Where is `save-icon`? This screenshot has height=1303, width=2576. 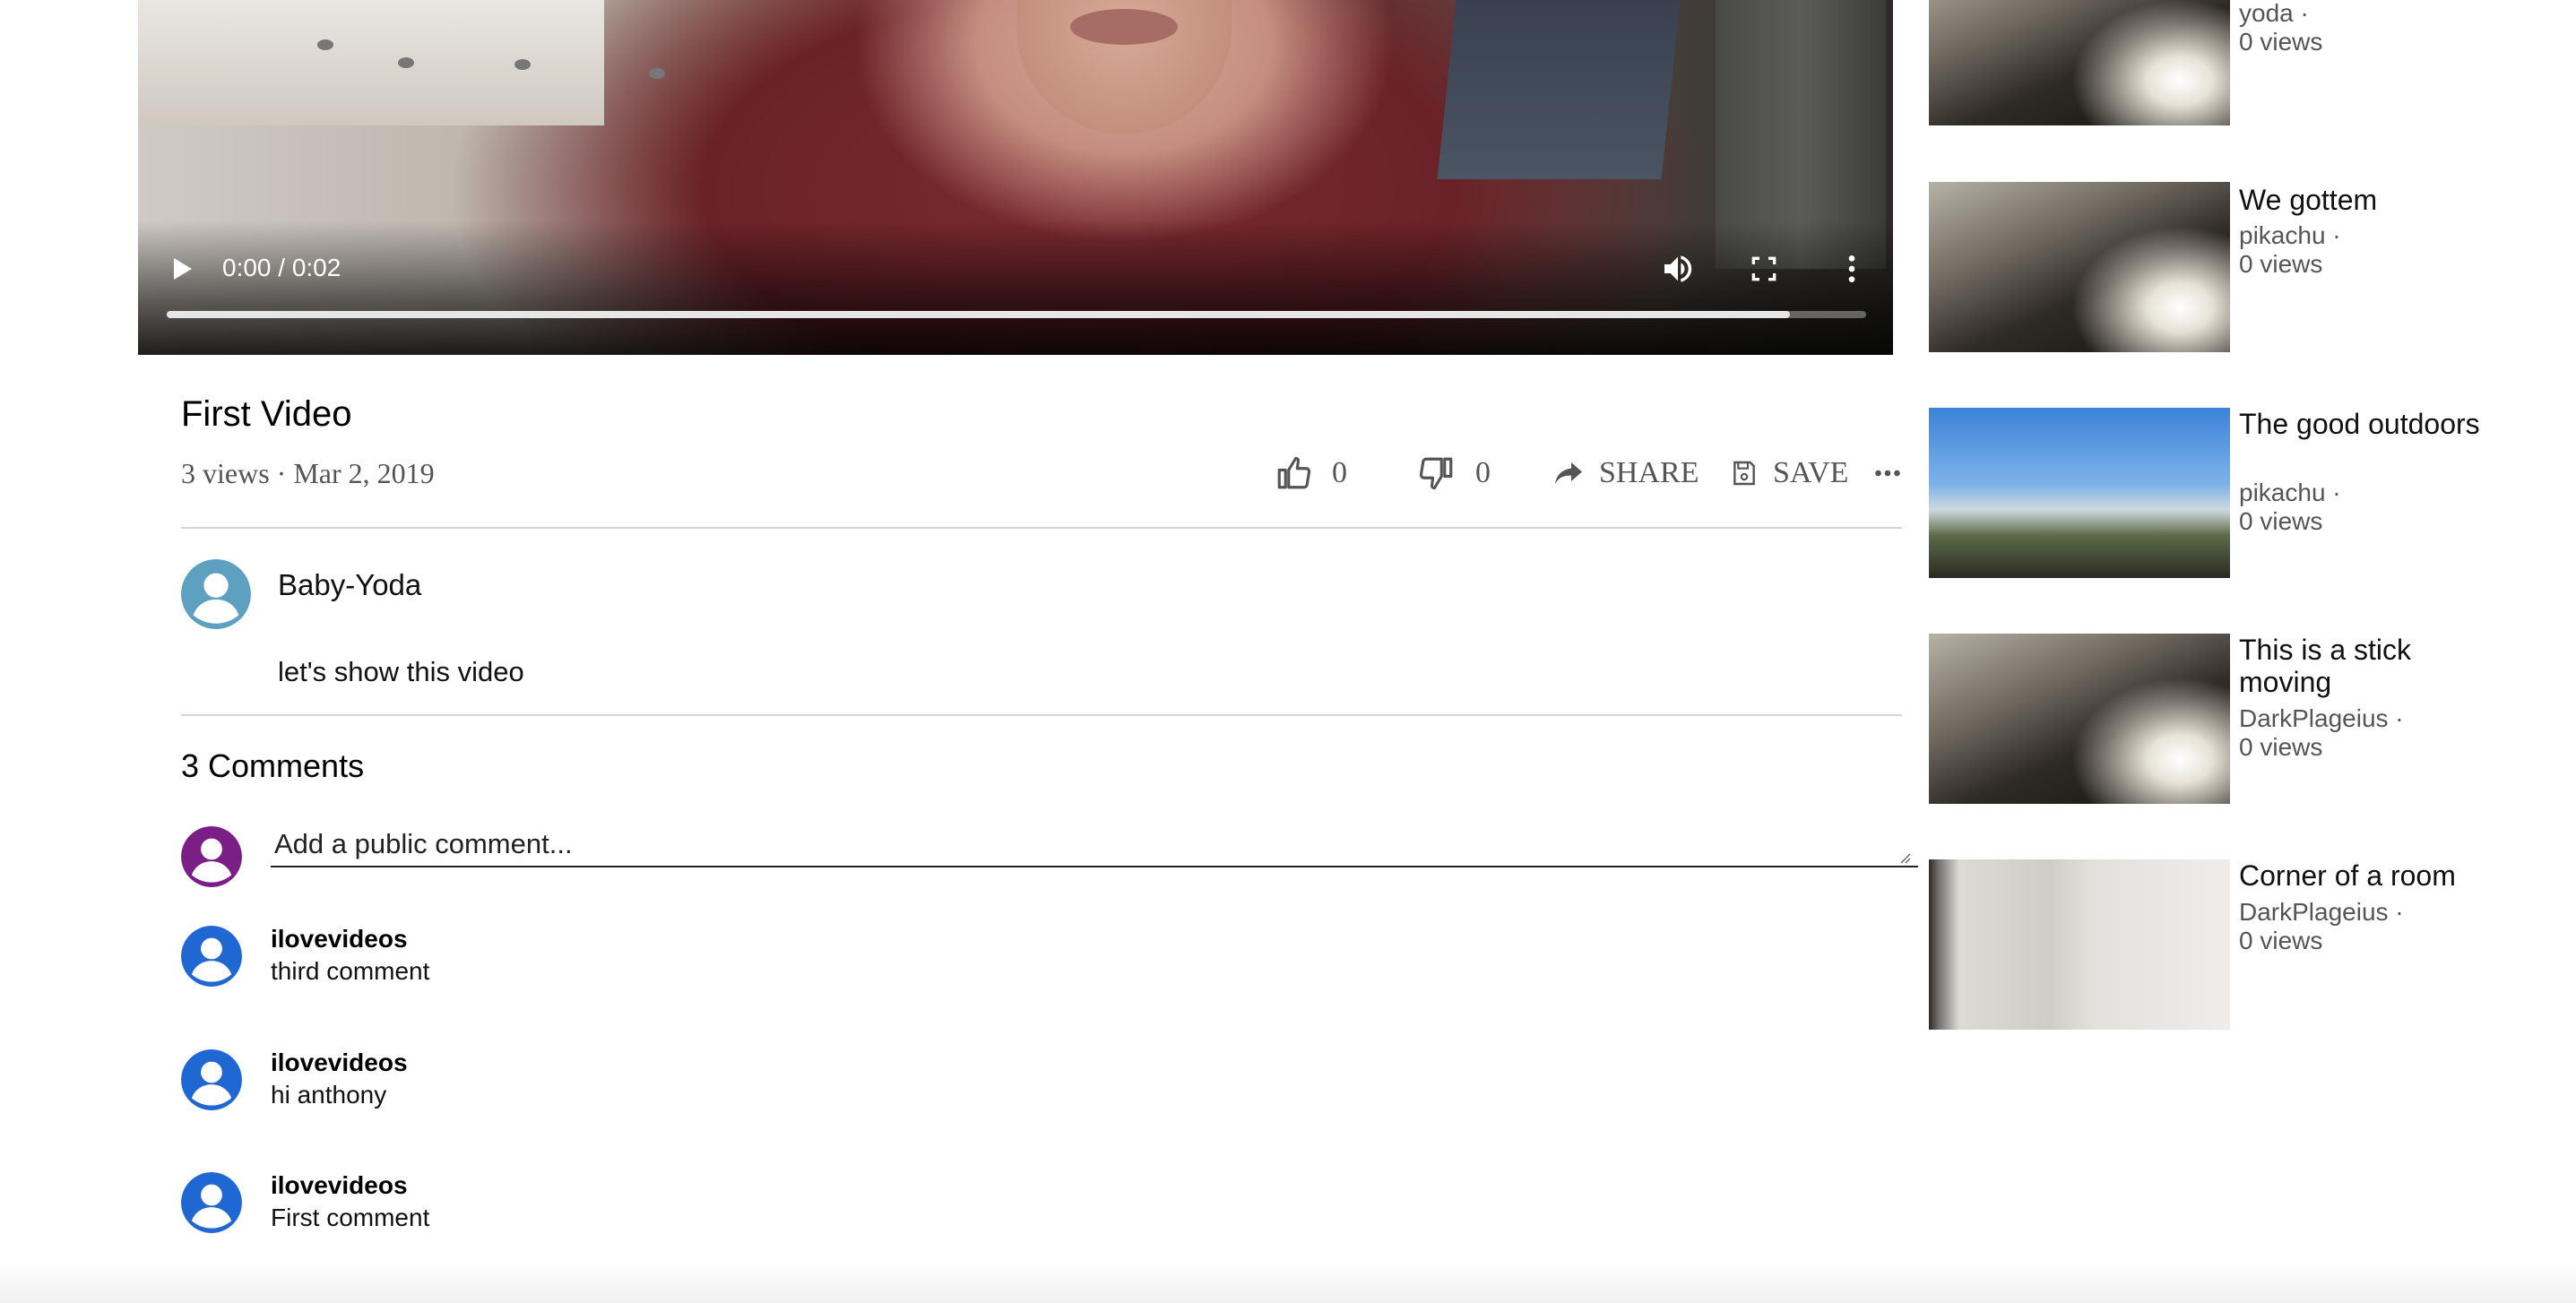 save-icon is located at coordinates (1744, 473).